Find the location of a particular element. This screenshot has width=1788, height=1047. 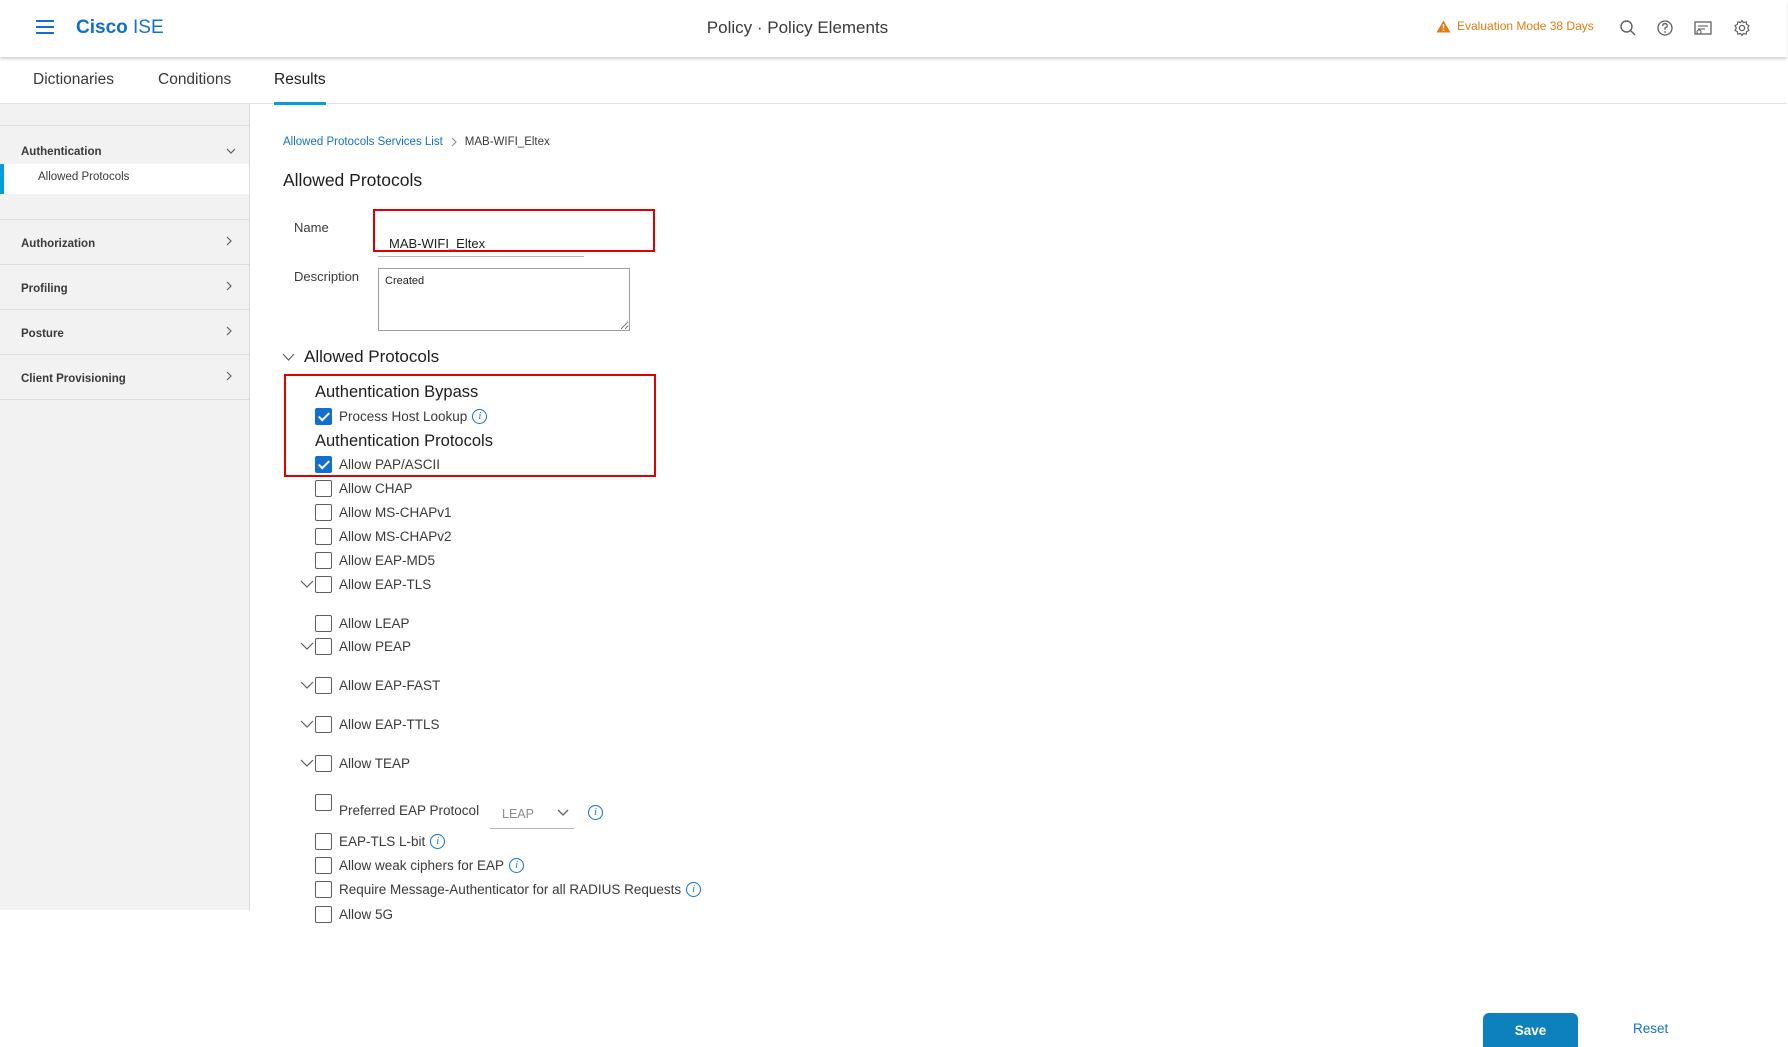

checkbox-label: Allow EAP-TTLS is located at coordinates (389, 724).